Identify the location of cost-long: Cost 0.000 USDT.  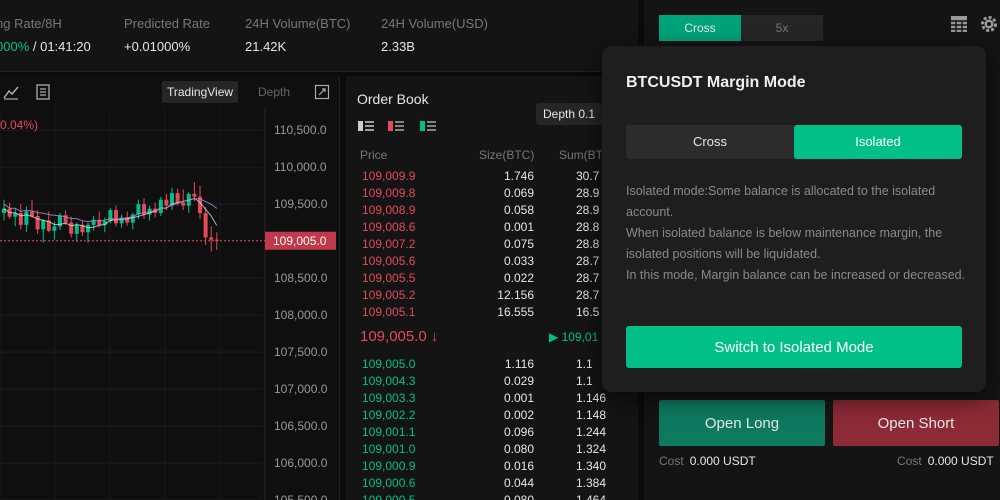
(707, 461).